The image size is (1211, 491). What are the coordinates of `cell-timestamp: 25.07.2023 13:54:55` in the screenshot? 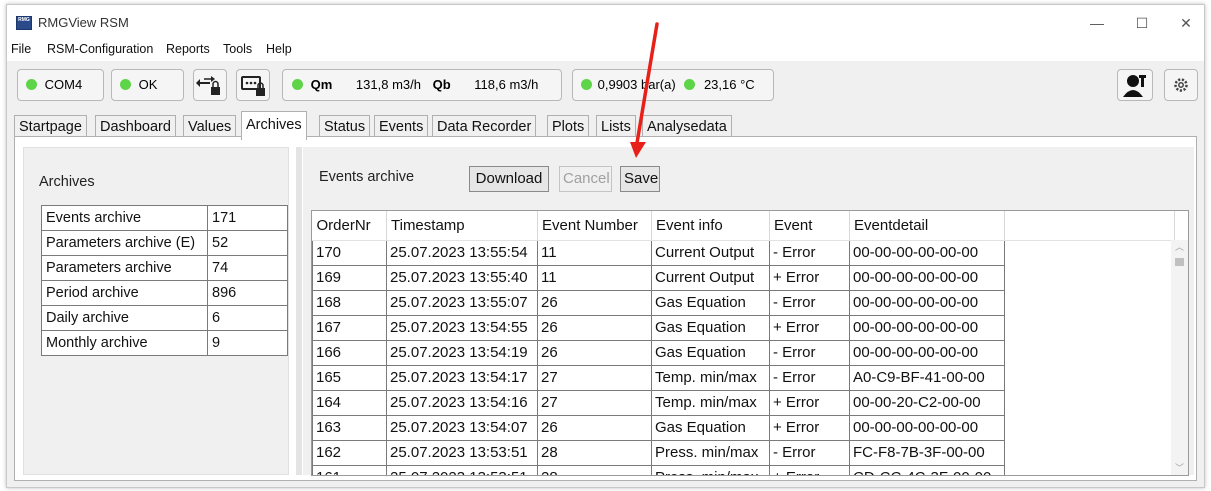 It's located at (462, 327).